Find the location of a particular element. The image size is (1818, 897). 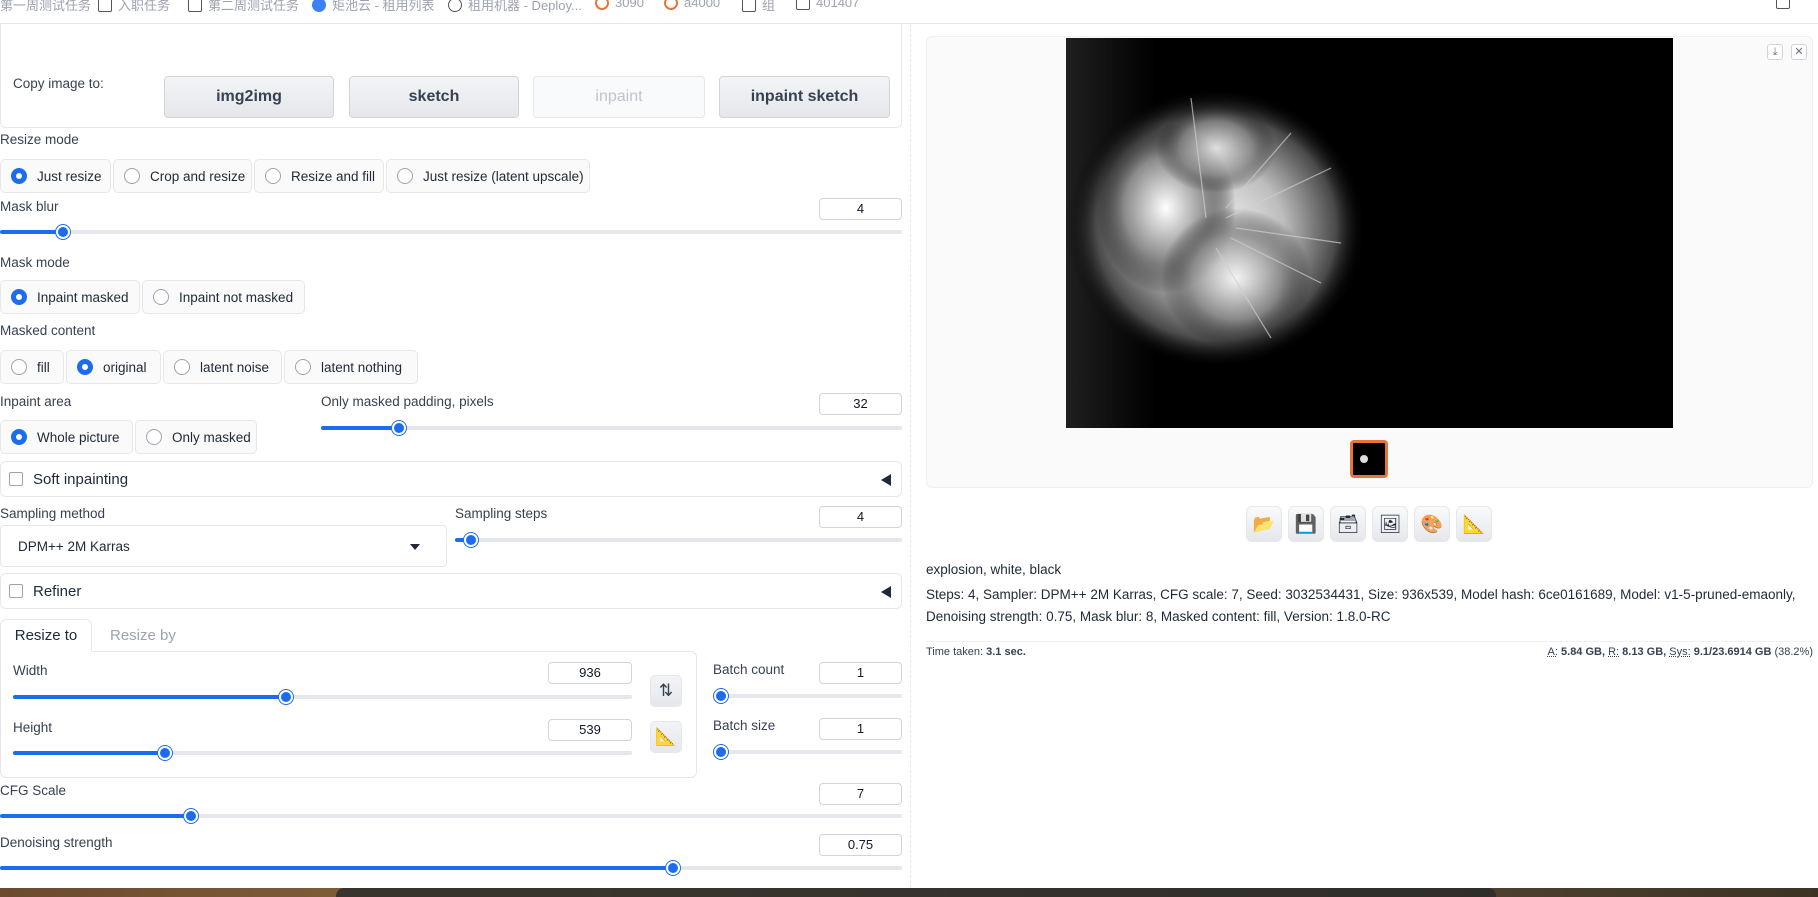

folder-icon: 📂 is located at coordinates (1264, 523).